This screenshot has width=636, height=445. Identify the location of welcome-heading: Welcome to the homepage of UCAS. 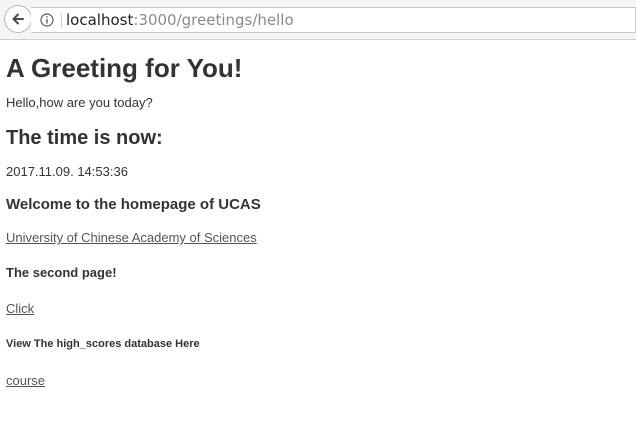
(133, 204).